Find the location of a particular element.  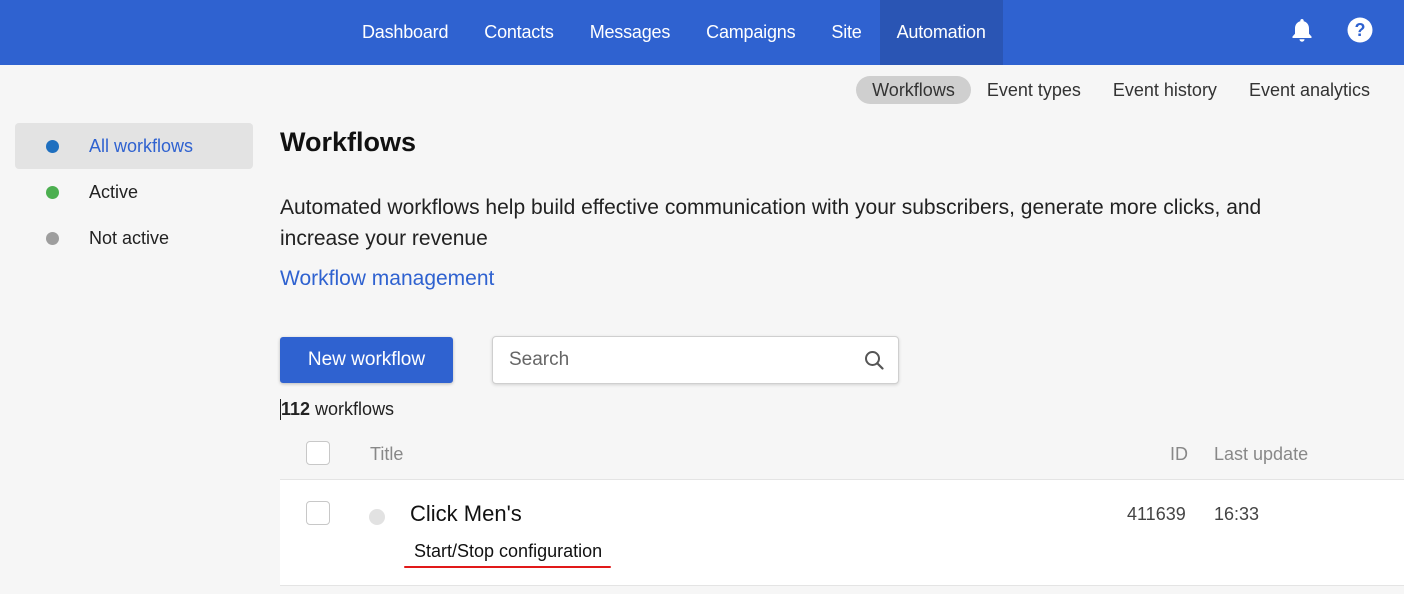

status-dot-all is located at coordinates (52, 146).